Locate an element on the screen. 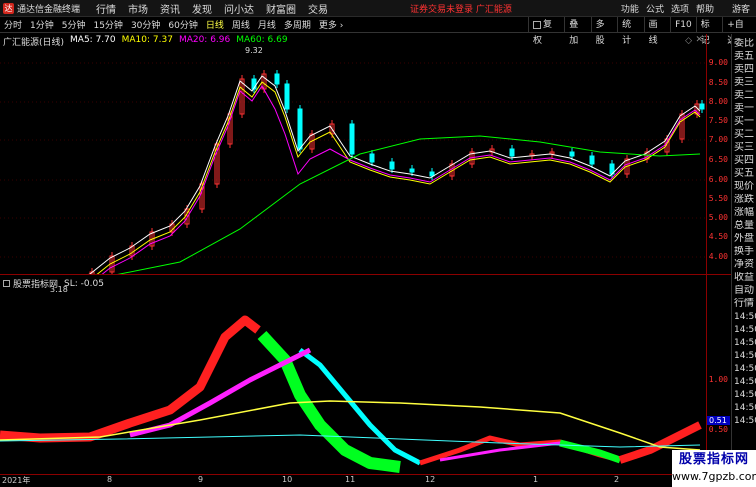 This screenshot has height=487, width=756. menu-formula: 公式 is located at coordinates (655, 8).